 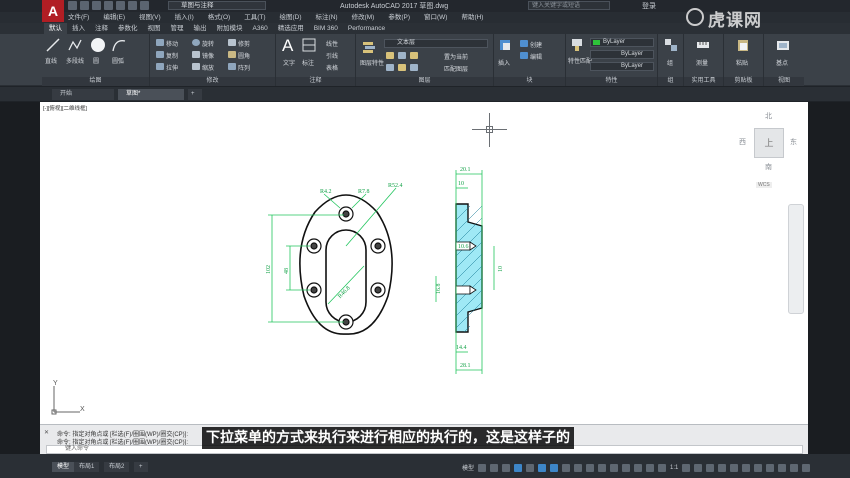 What do you see at coordinates (46, 432) in the screenshot?
I see `close-icon: ✕` at bounding box center [46, 432].